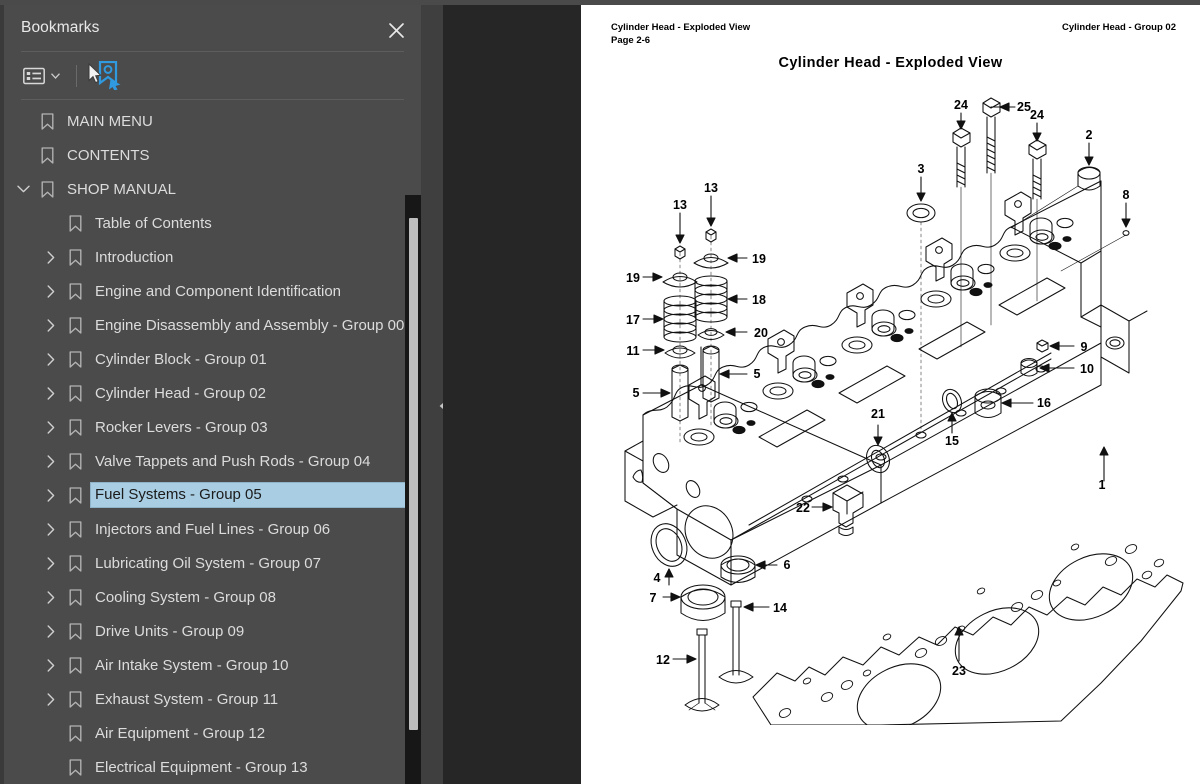 The height and width of the screenshot is (784, 1200). I want to click on bookmark-item-label: Electrical Equipment - Group 13, so click(201, 767).